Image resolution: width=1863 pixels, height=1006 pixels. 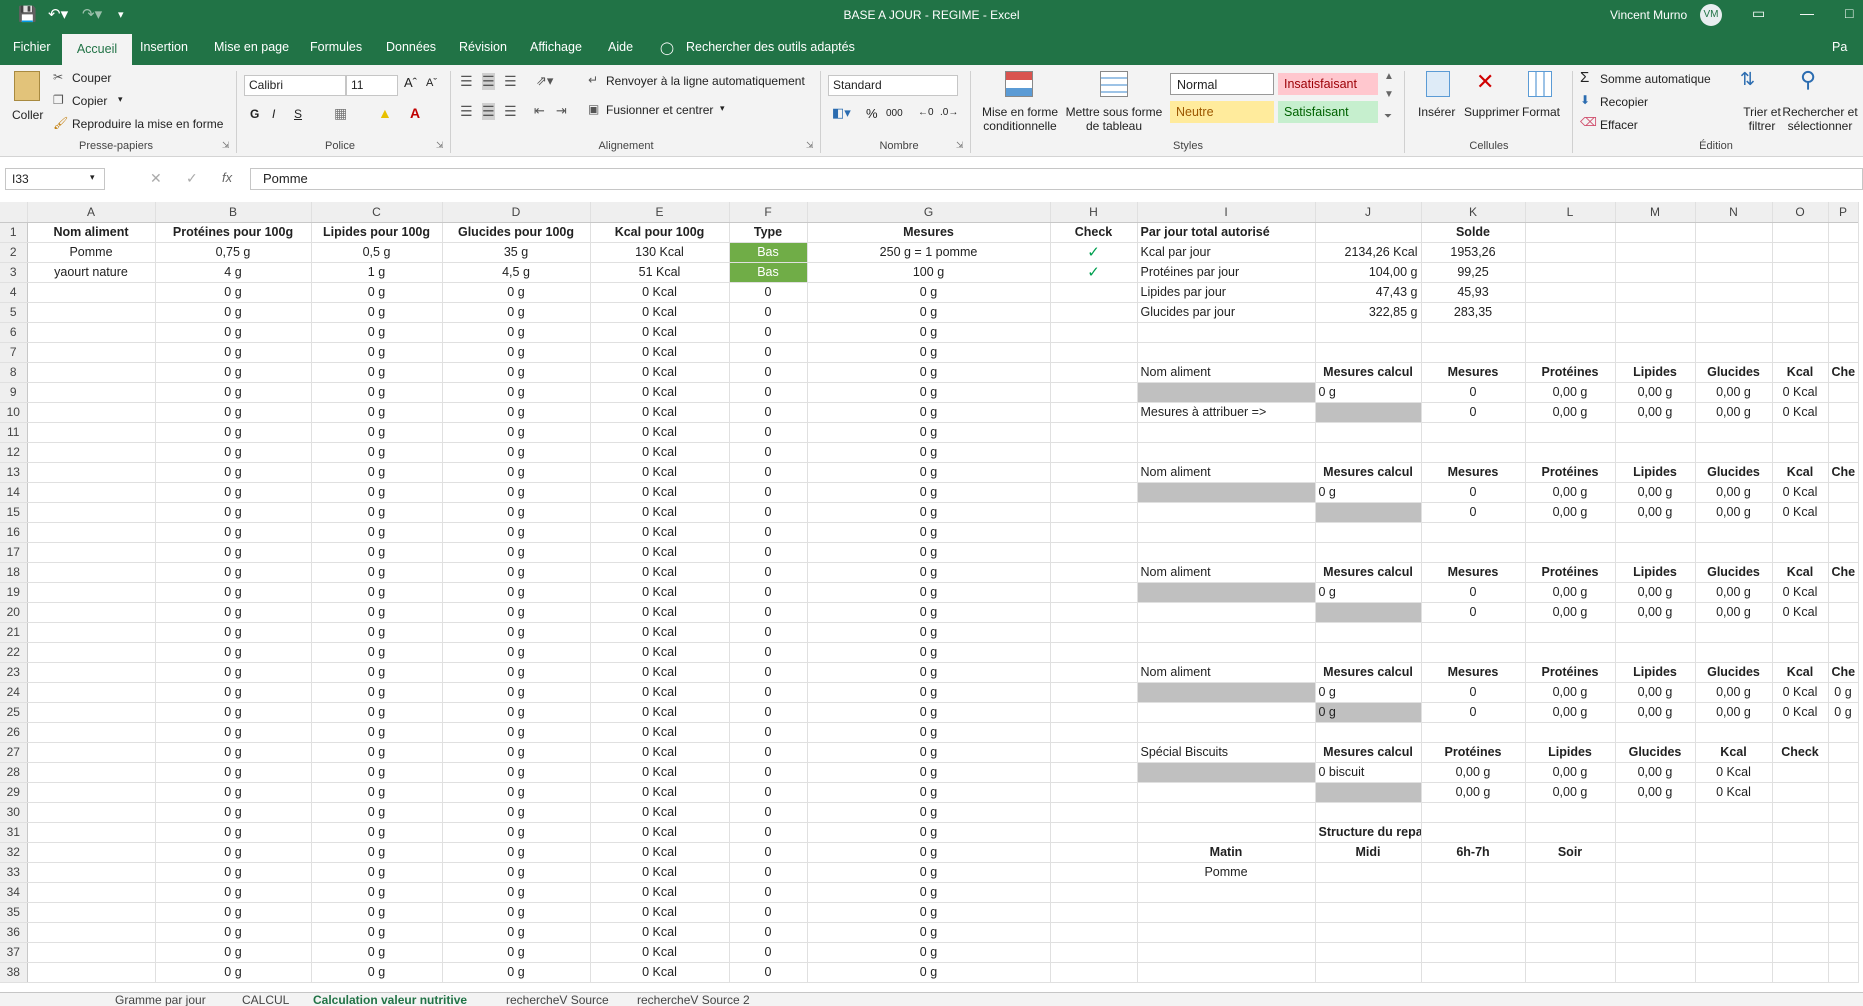 What do you see at coordinates (1094, 272) in the screenshot?
I see `cell-h3: ✓` at bounding box center [1094, 272].